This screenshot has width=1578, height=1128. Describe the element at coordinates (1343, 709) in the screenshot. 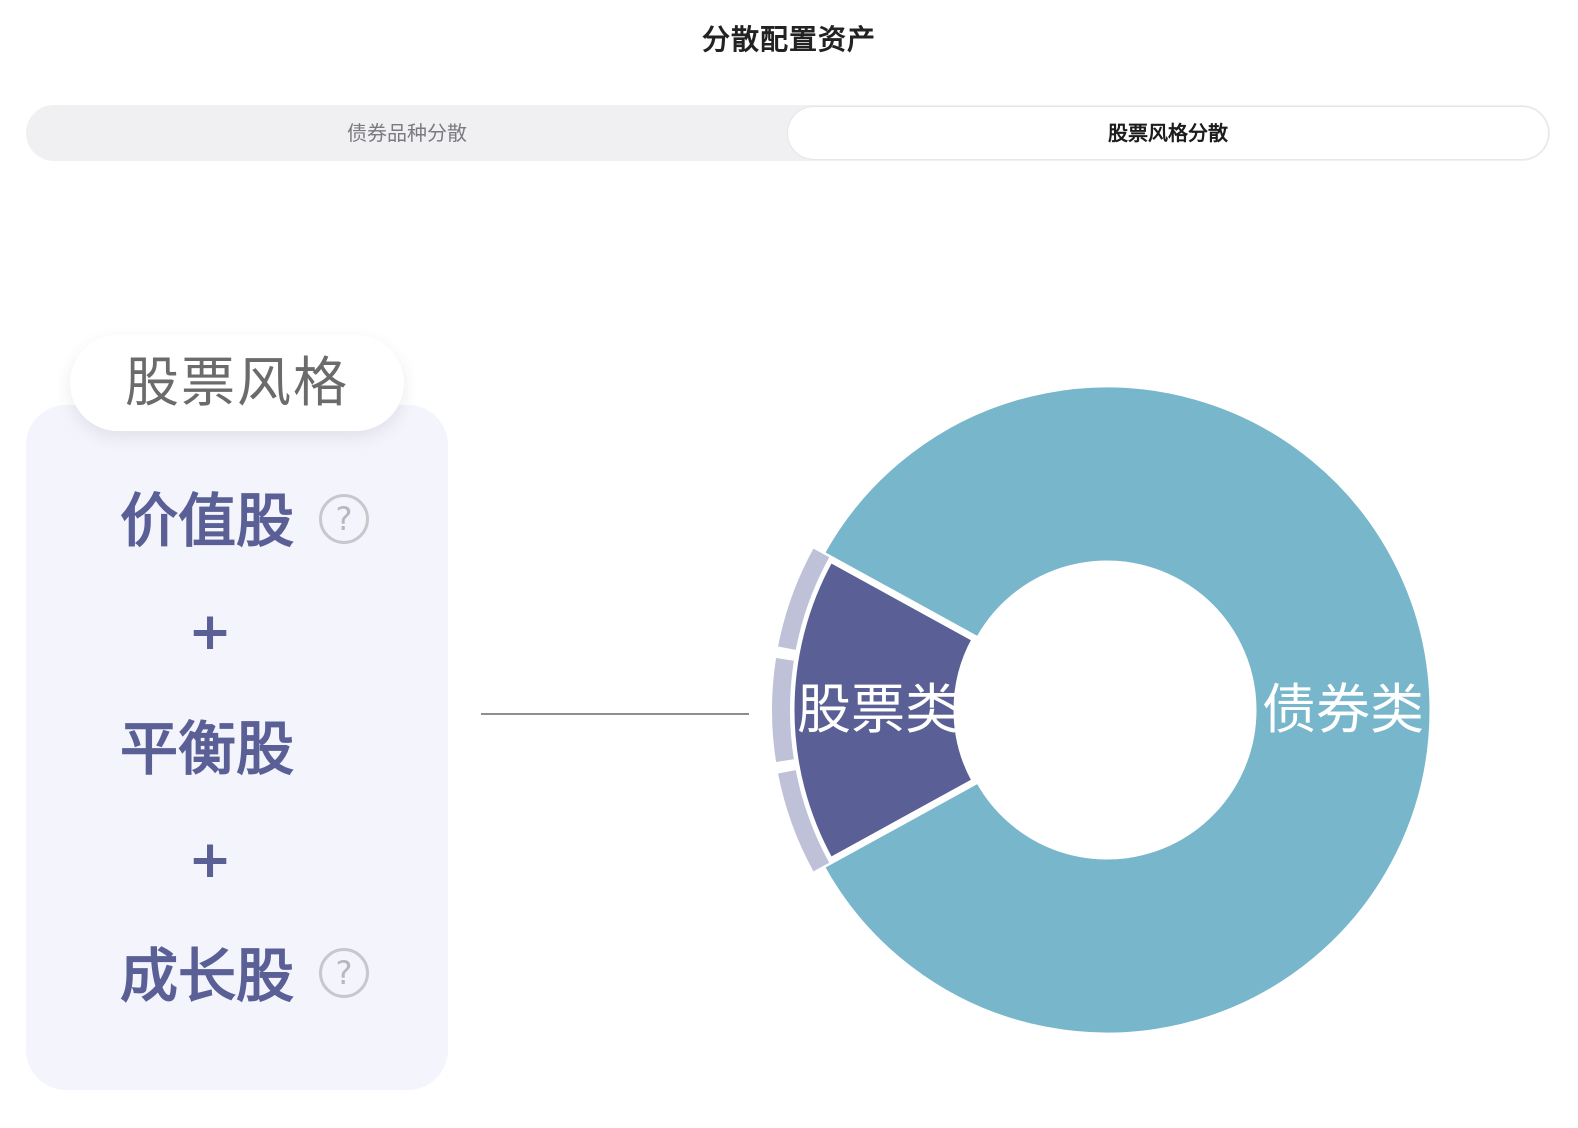

I see `slice-label-bond: 债券类` at that location.